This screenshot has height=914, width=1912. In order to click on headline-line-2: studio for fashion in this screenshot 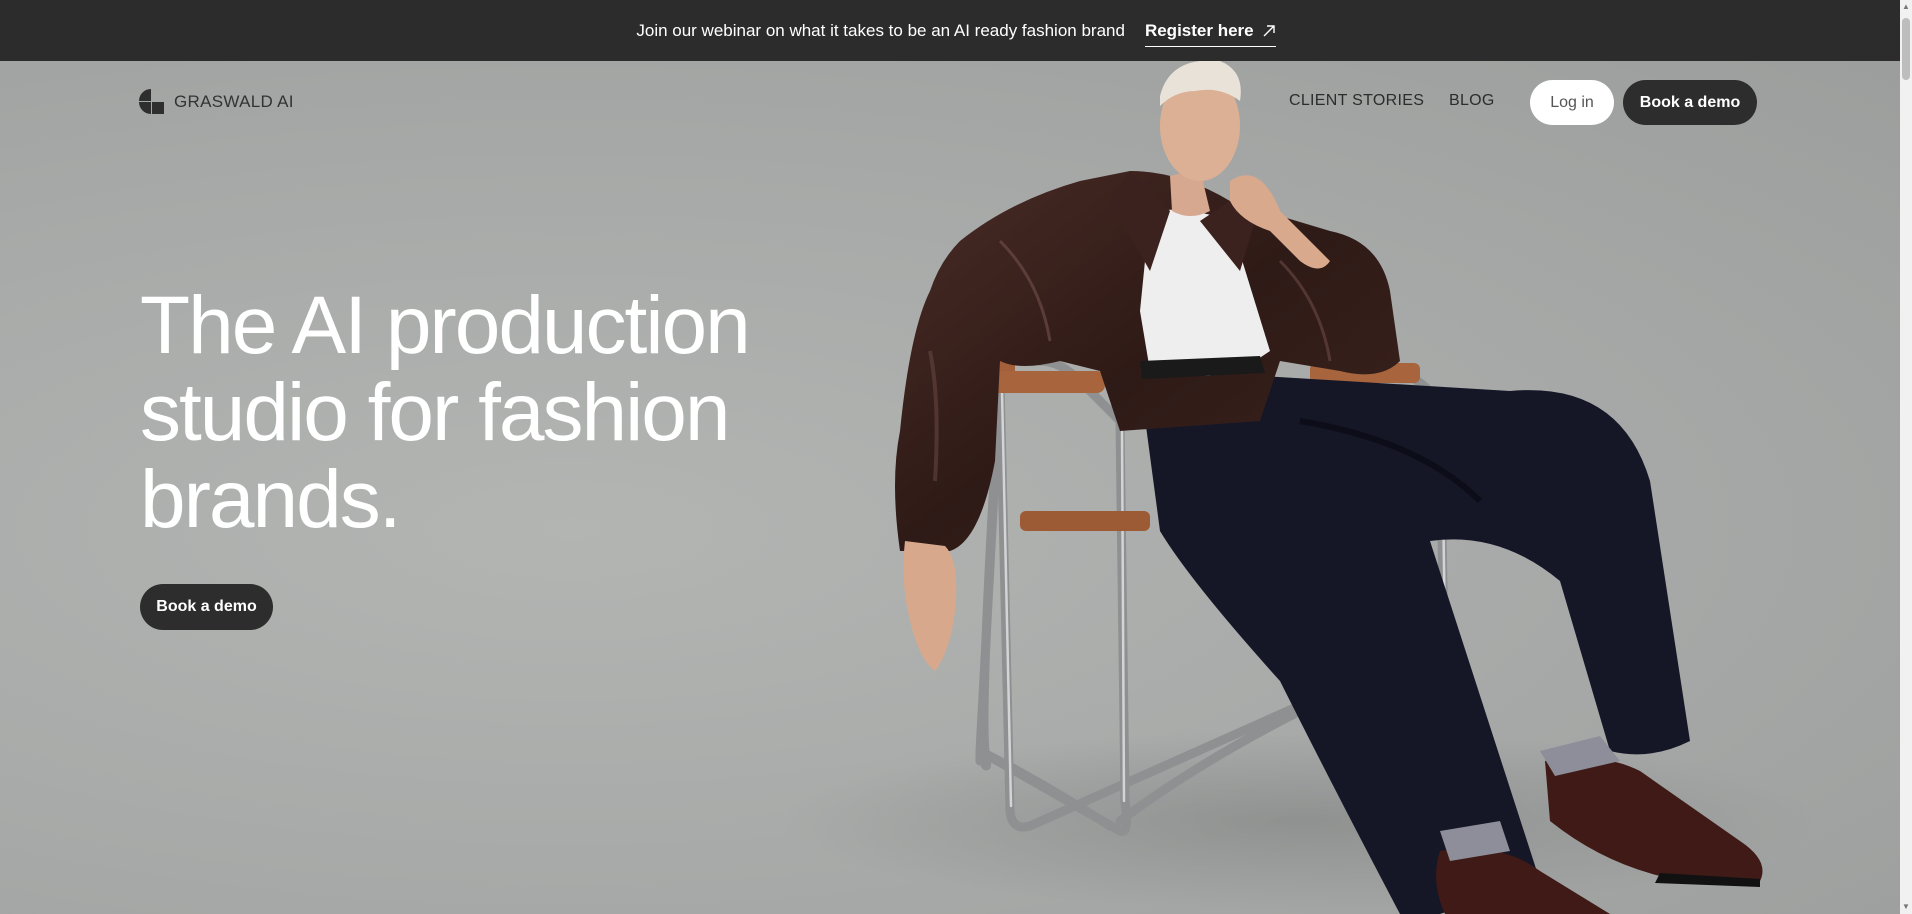, I will do `click(435, 412)`.